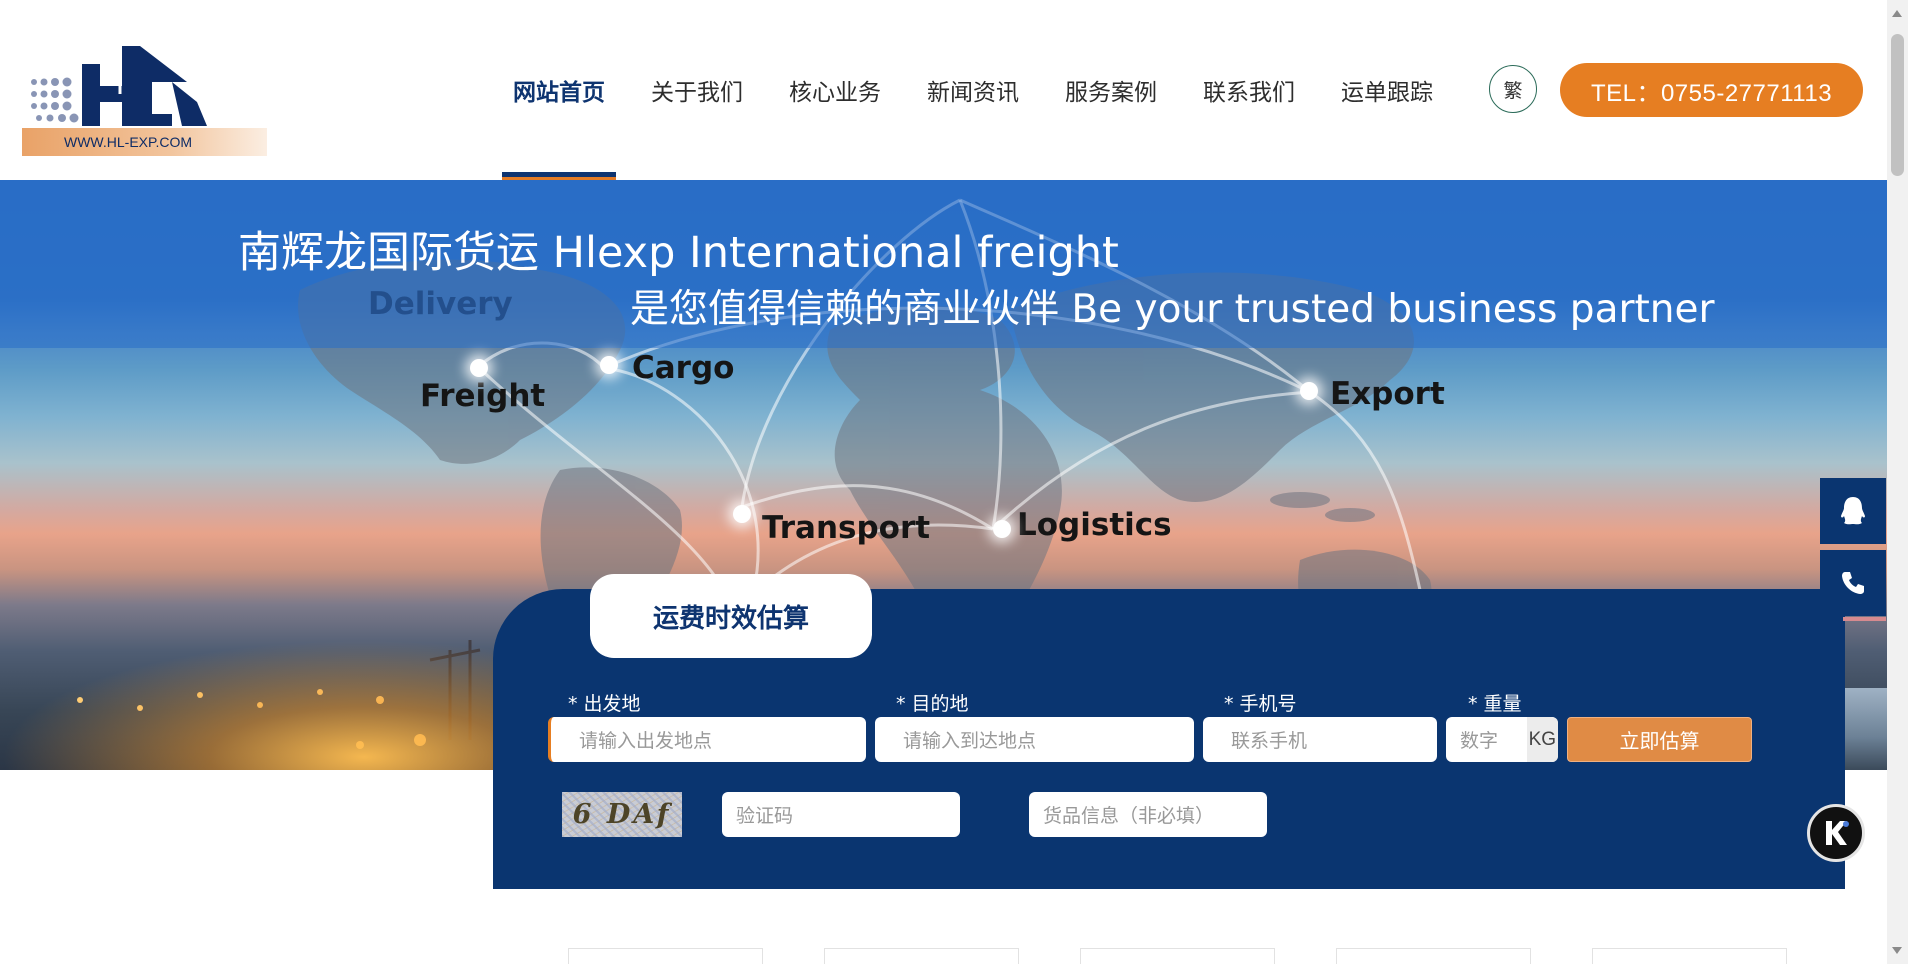 This screenshot has height=964, width=1908. Describe the element at coordinates (932, 704) in the screenshot. I see `destination-label: * 目的地` at that location.